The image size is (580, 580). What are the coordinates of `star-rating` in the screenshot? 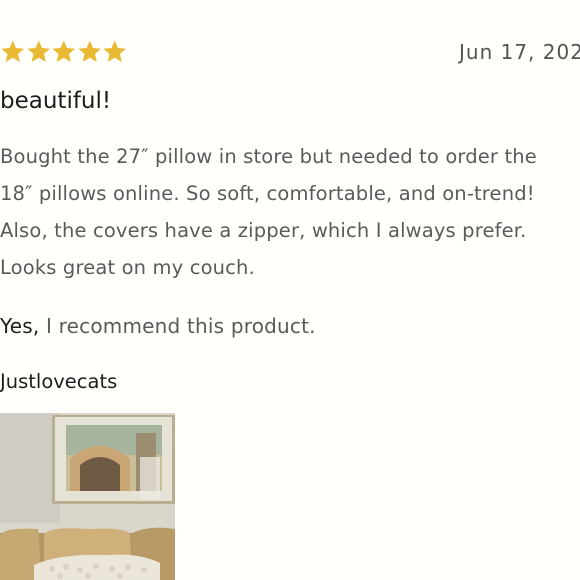 It's located at (64, 51).